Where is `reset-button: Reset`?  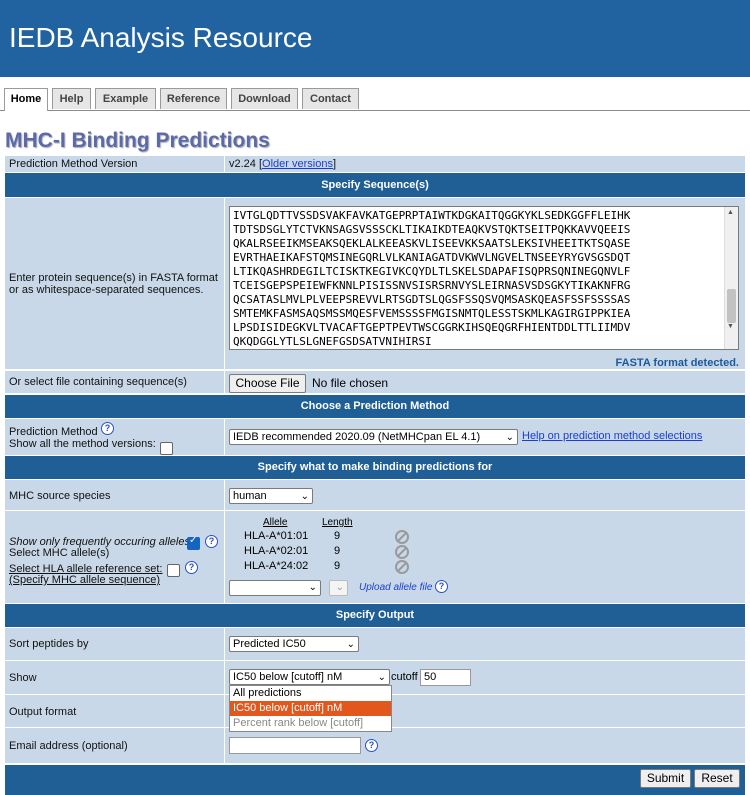 reset-button: Reset is located at coordinates (717, 778).